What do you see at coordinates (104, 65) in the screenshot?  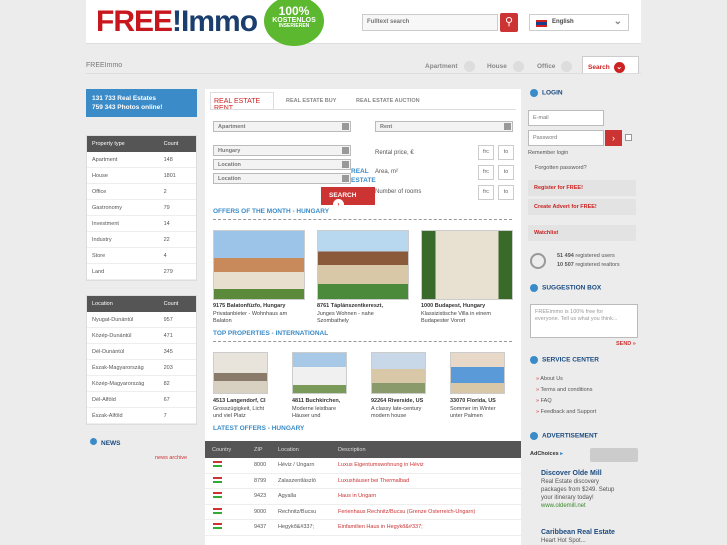 I see `breadcrumb: FREEImmo` at bounding box center [104, 65].